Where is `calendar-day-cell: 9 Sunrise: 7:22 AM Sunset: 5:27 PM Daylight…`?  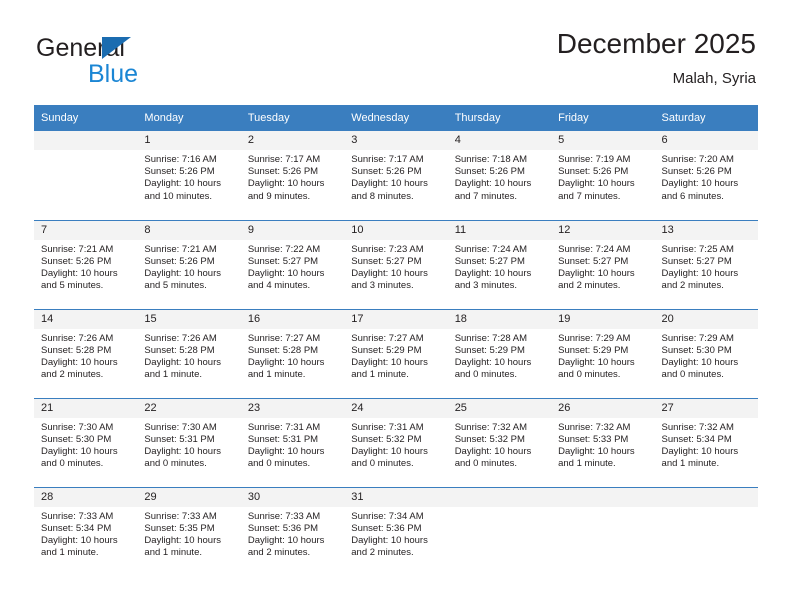 calendar-day-cell: 9 Sunrise: 7:22 AM Sunset: 5:27 PM Daylight… is located at coordinates (292, 264).